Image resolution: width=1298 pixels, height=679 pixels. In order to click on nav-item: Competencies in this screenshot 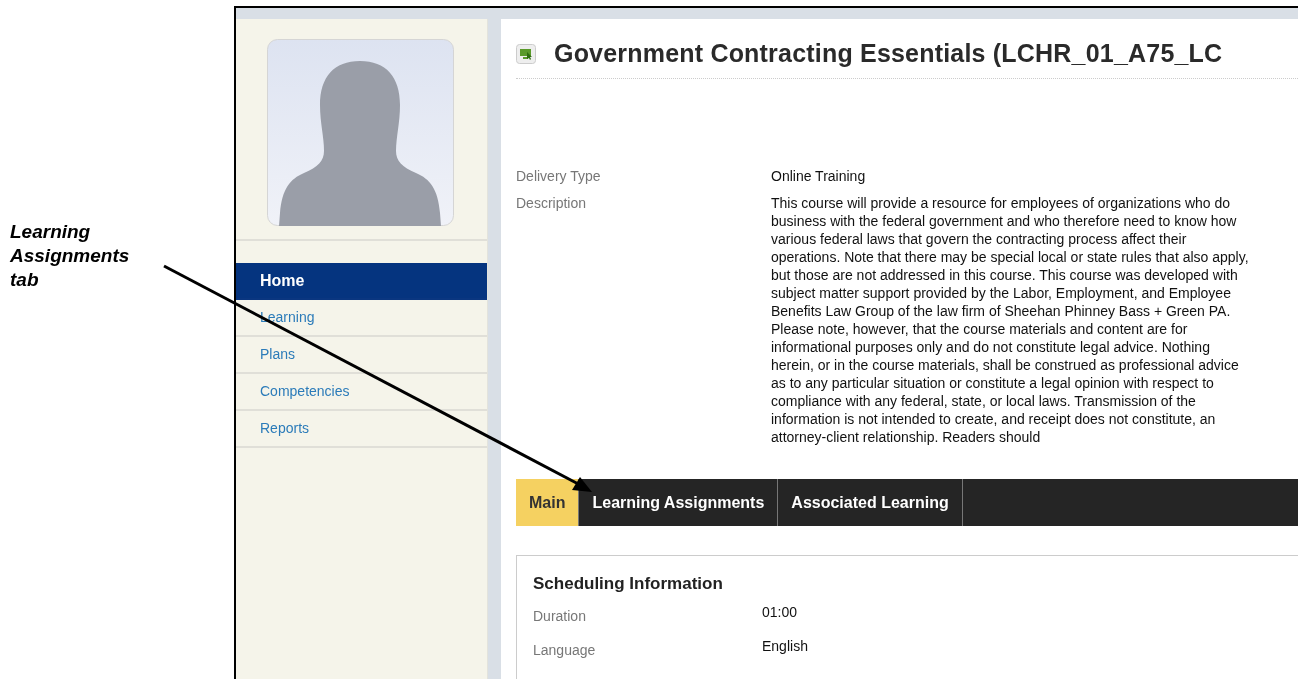, I will do `click(361, 392)`.